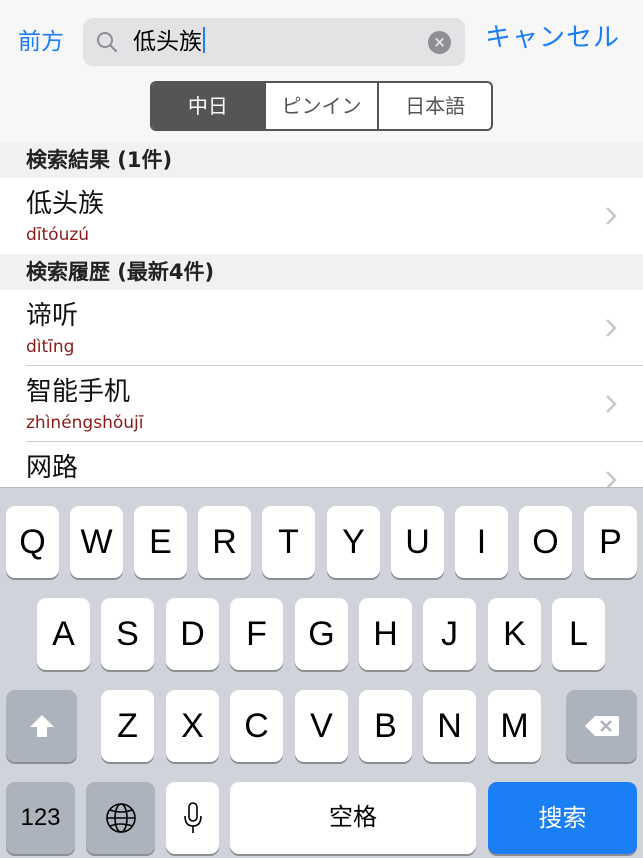  Describe the element at coordinates (481, 542) in the screenshot. I see `key-i: I` at that location.